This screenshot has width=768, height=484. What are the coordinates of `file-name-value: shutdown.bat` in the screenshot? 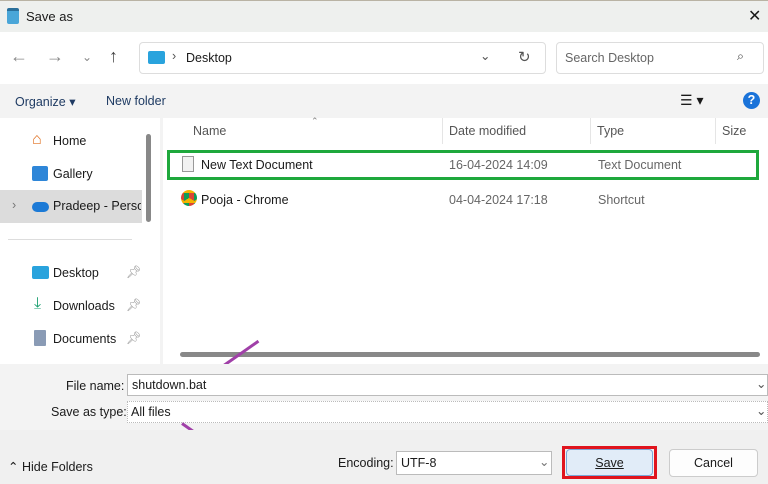 It's located at (169, 385).